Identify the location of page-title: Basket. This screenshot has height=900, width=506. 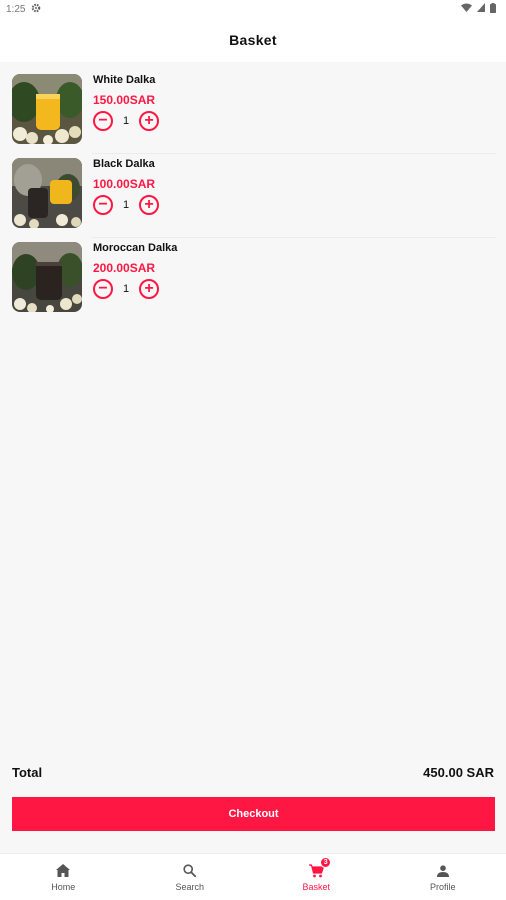
(253, 40).